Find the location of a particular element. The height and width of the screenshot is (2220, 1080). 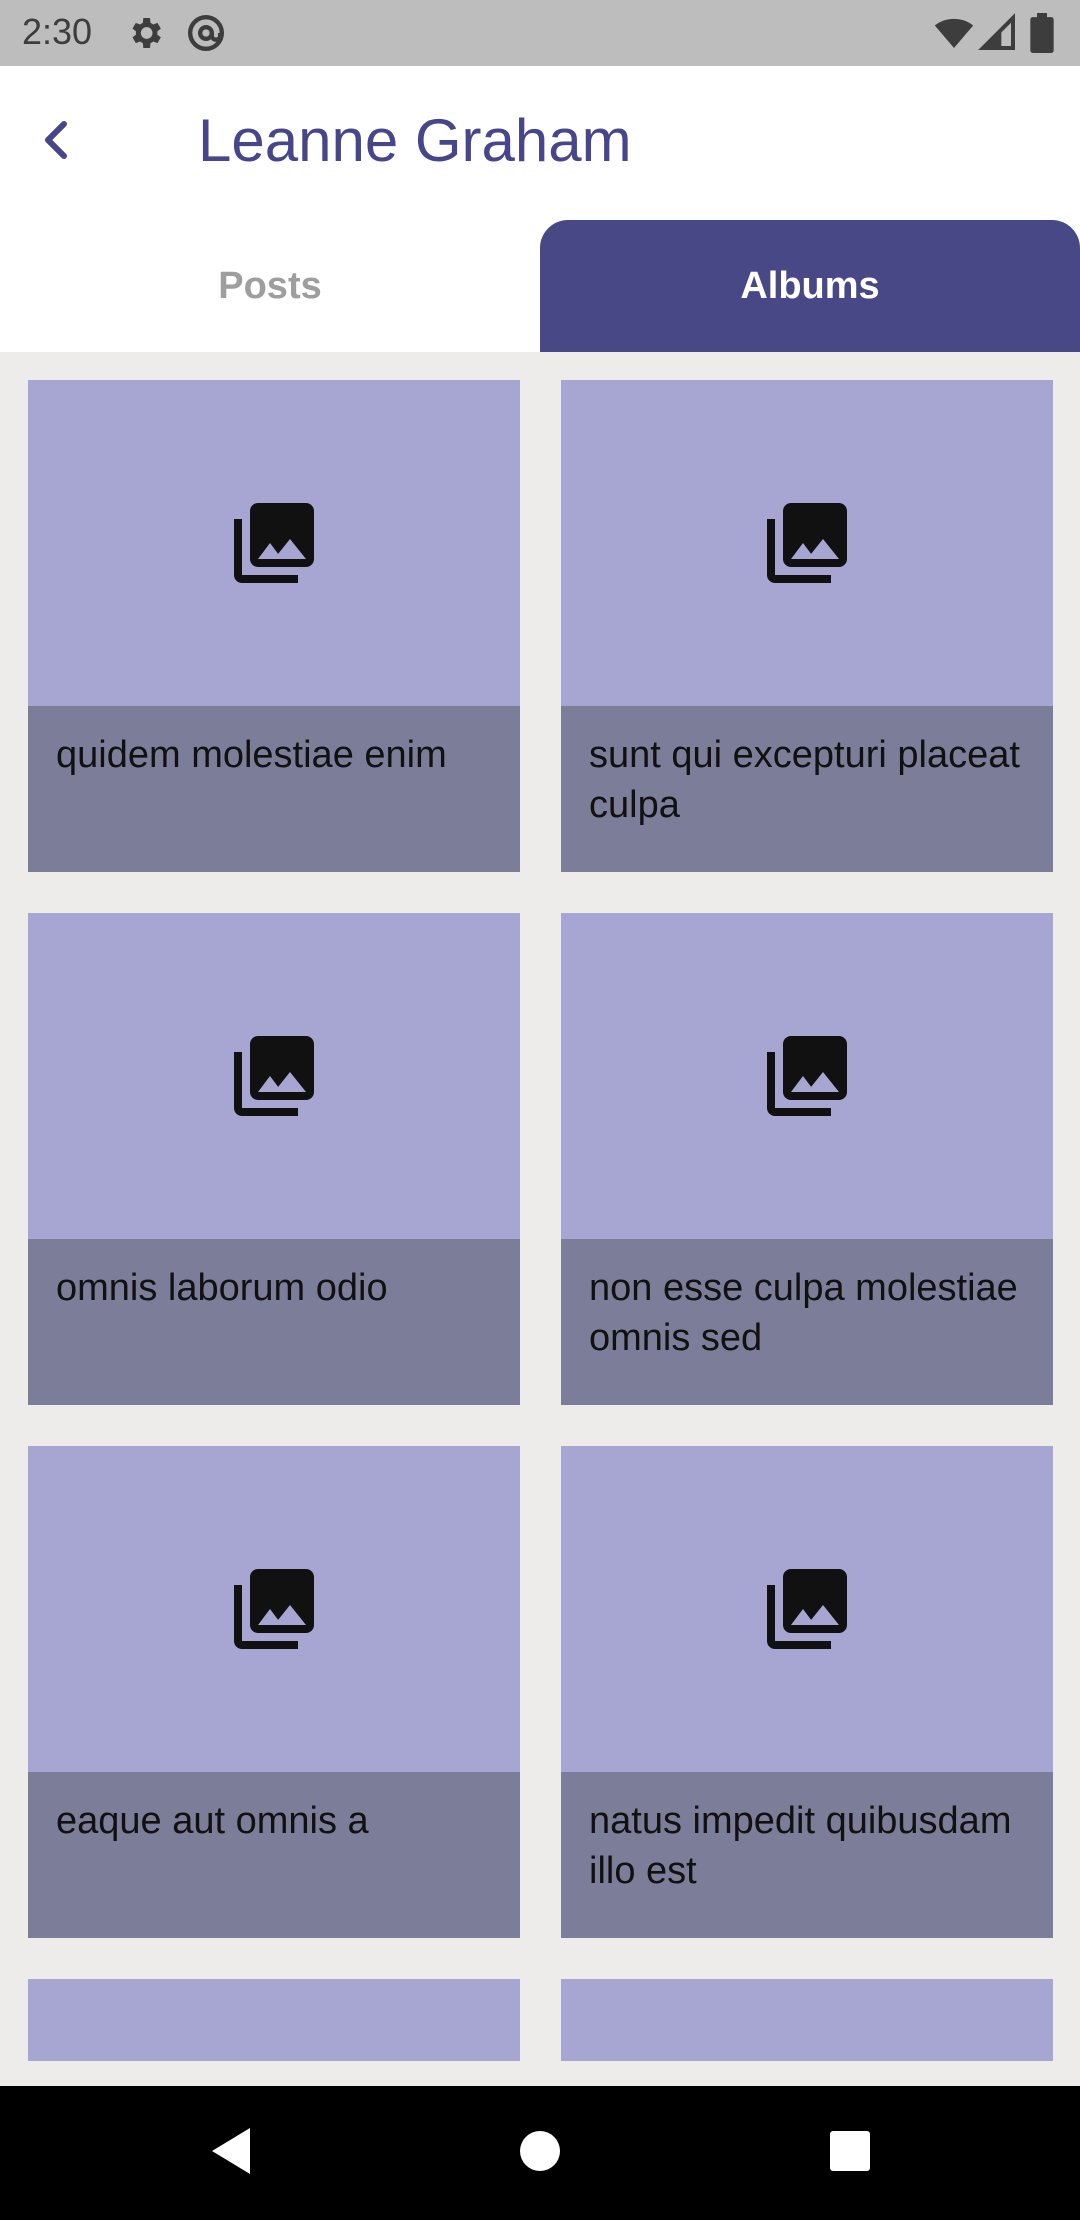

album-title: omnis laborum odio is located at coordinates (222, 1288).